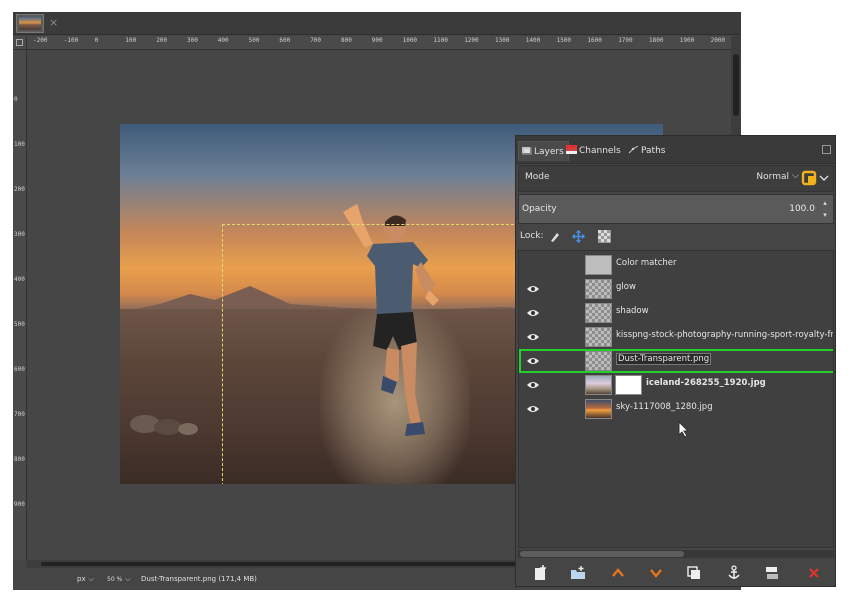 The image size is (850, 600). Describe the element at coordinates (502, 40) in the screenshot. I see `ruler-tick-label: 1300` at that location.